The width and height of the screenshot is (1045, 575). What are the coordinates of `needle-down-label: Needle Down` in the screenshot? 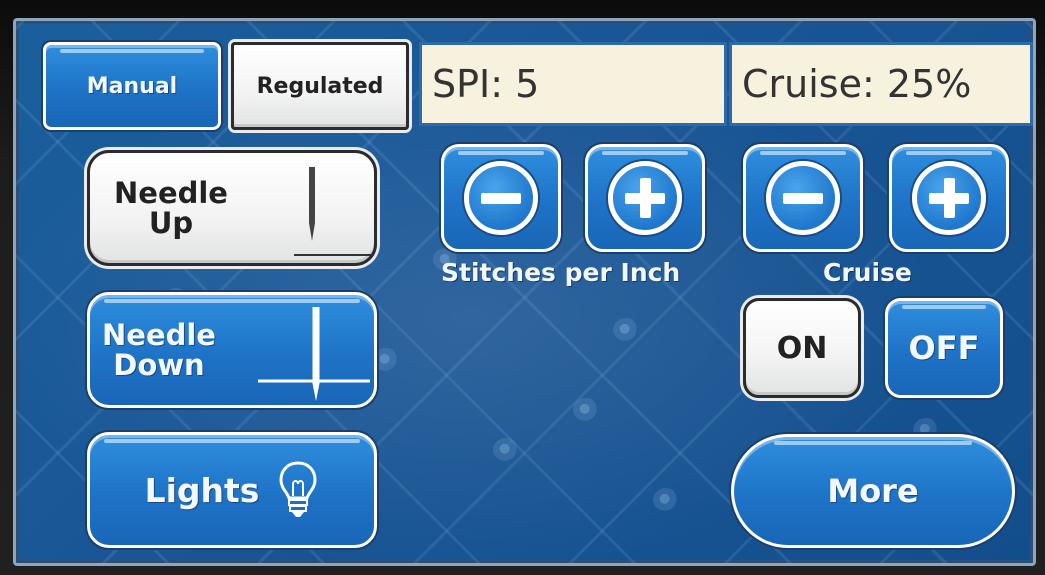 It's located at (159, 349).